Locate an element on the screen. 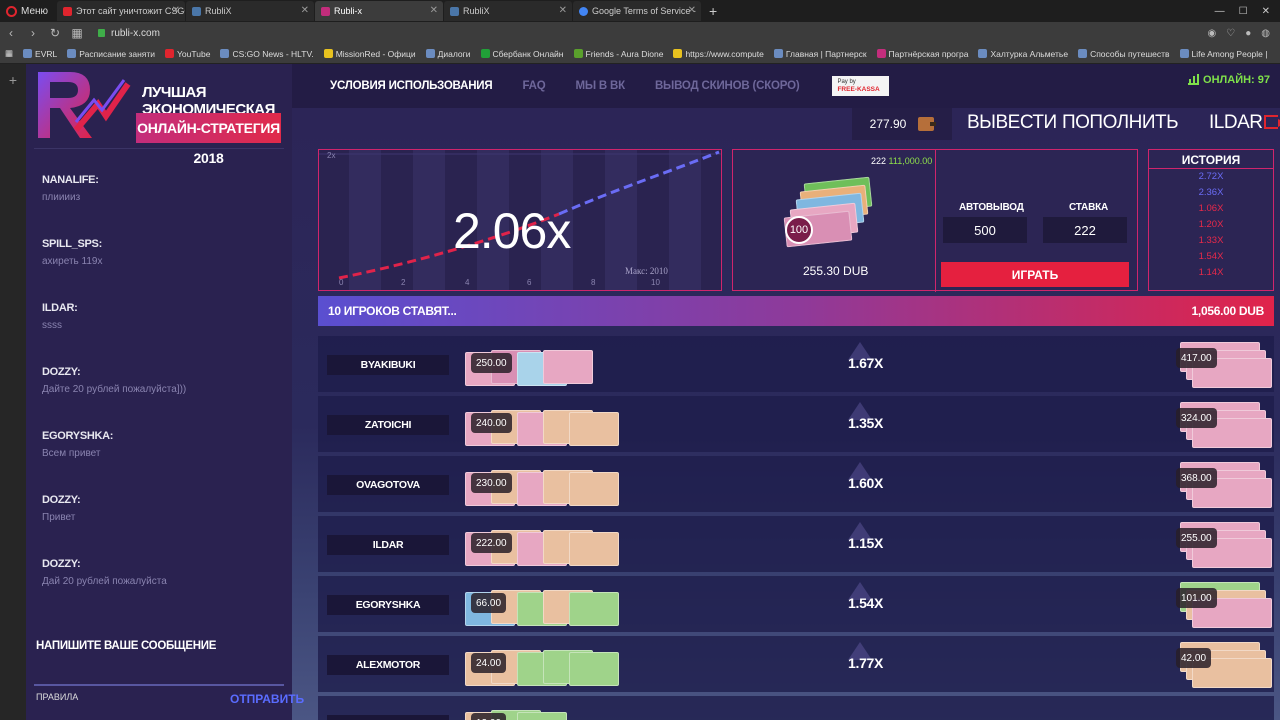 The width and height of the screenshot is (1280, 720). bookmark-item: Расписание заняти is located at coordinates (111, 54).